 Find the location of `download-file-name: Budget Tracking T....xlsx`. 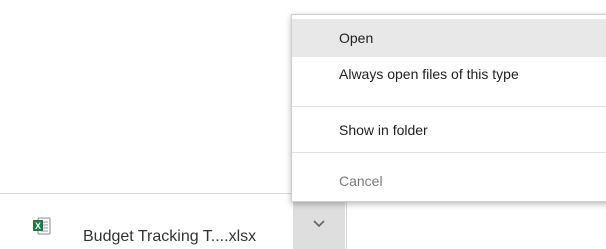

download-file-name: Budget Tracking T....xlsx is located at coordinates (170, 236).